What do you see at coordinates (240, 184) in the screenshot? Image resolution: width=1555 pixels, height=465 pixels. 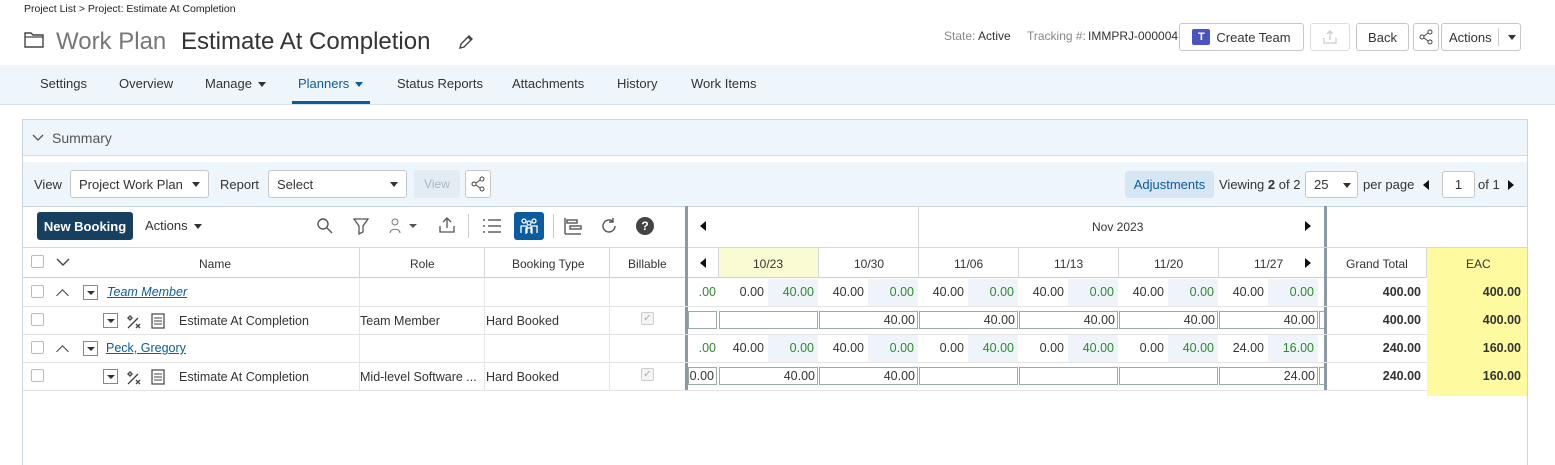 I see `report-label: Report` at bounding box center [240, 184].